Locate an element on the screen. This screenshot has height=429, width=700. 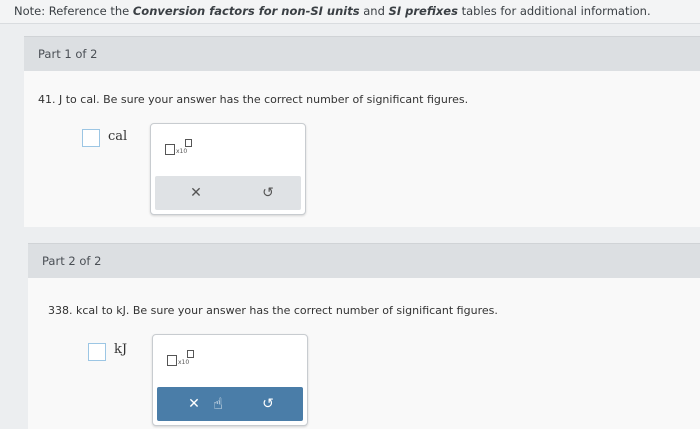
note-bold-conversion: Conversion factors for non-SI units is located at coordinates (246, 11).